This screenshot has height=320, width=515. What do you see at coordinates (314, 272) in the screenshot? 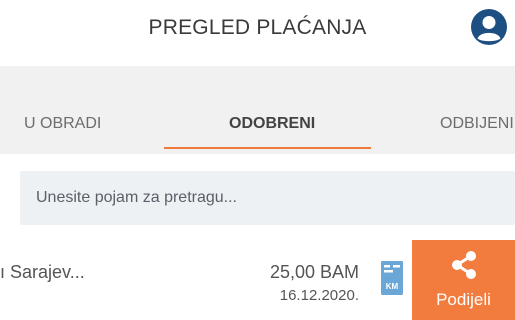
I see `payment-amount: 25,00 BAM` at bounding box center [314, 272].